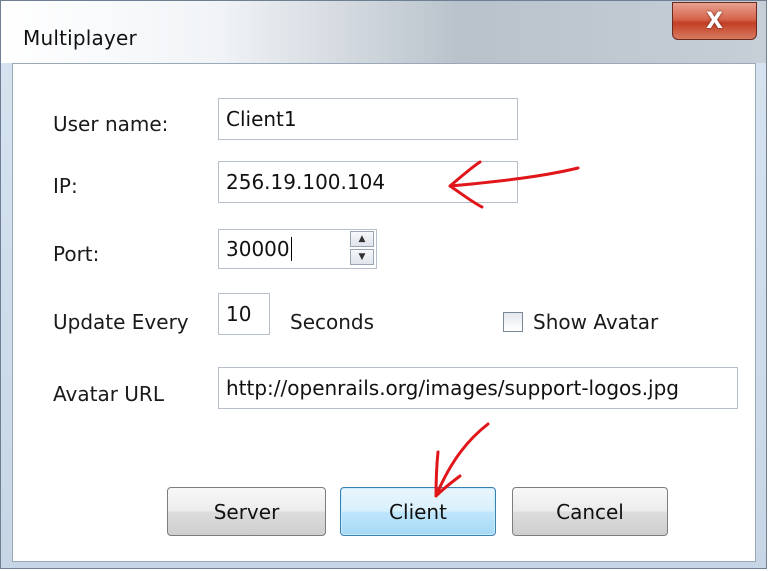 The height and width of the screenshot is (571, 769). Describe the element at coordinates (418, 511) in the screenshot. I see `client-button: Client` at that location.